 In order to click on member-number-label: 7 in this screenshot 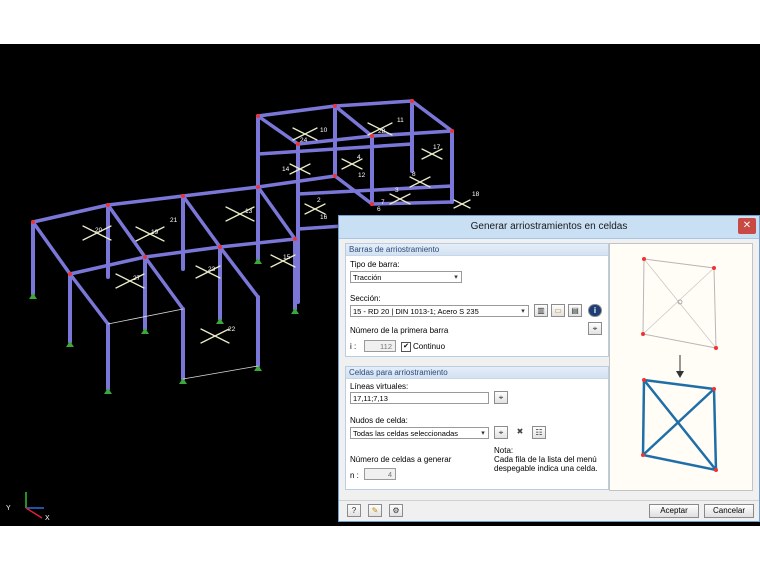, I will do `click(383, 202)`.